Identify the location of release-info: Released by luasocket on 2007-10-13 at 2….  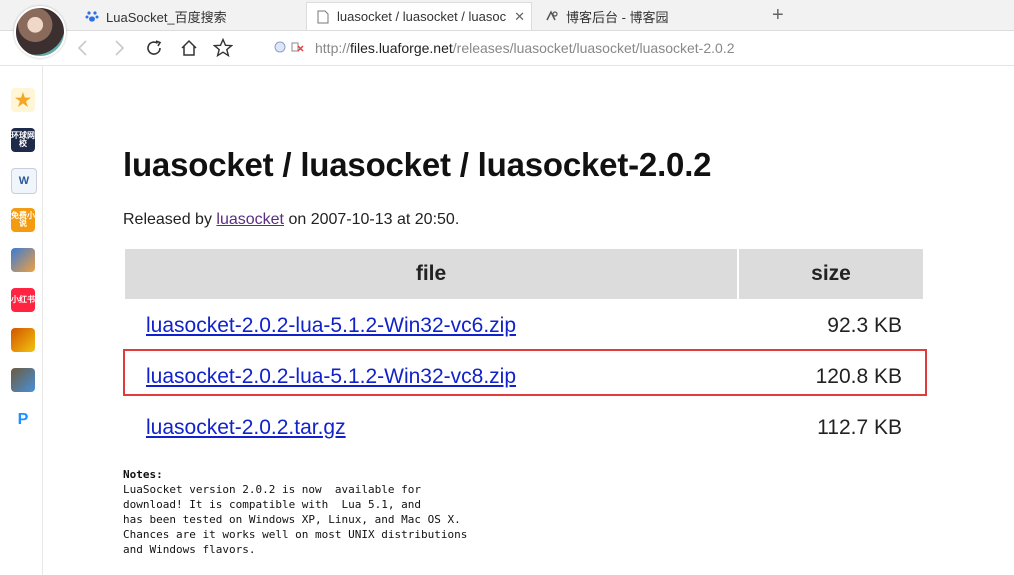
(291, 220).